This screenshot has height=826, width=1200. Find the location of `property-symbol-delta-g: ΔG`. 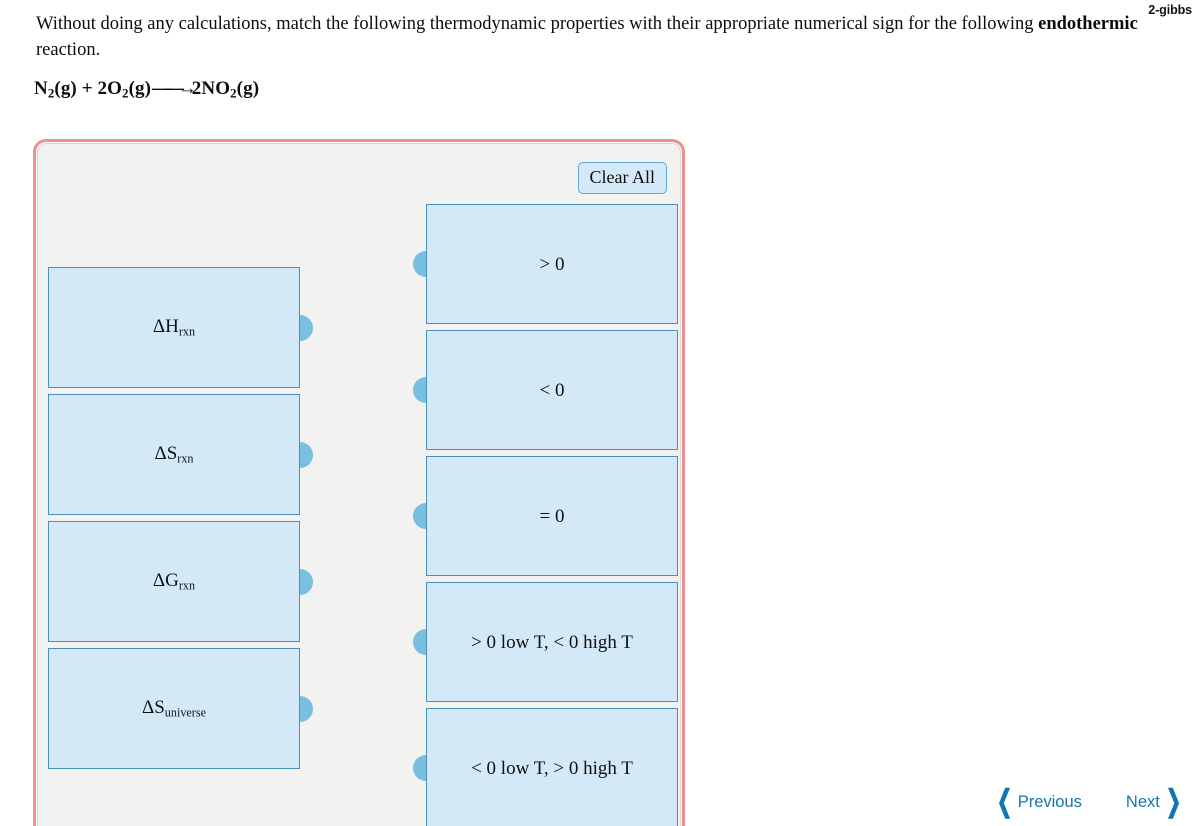

property-symbol-delta-g: ΔG is located at coordinates (165, 581).